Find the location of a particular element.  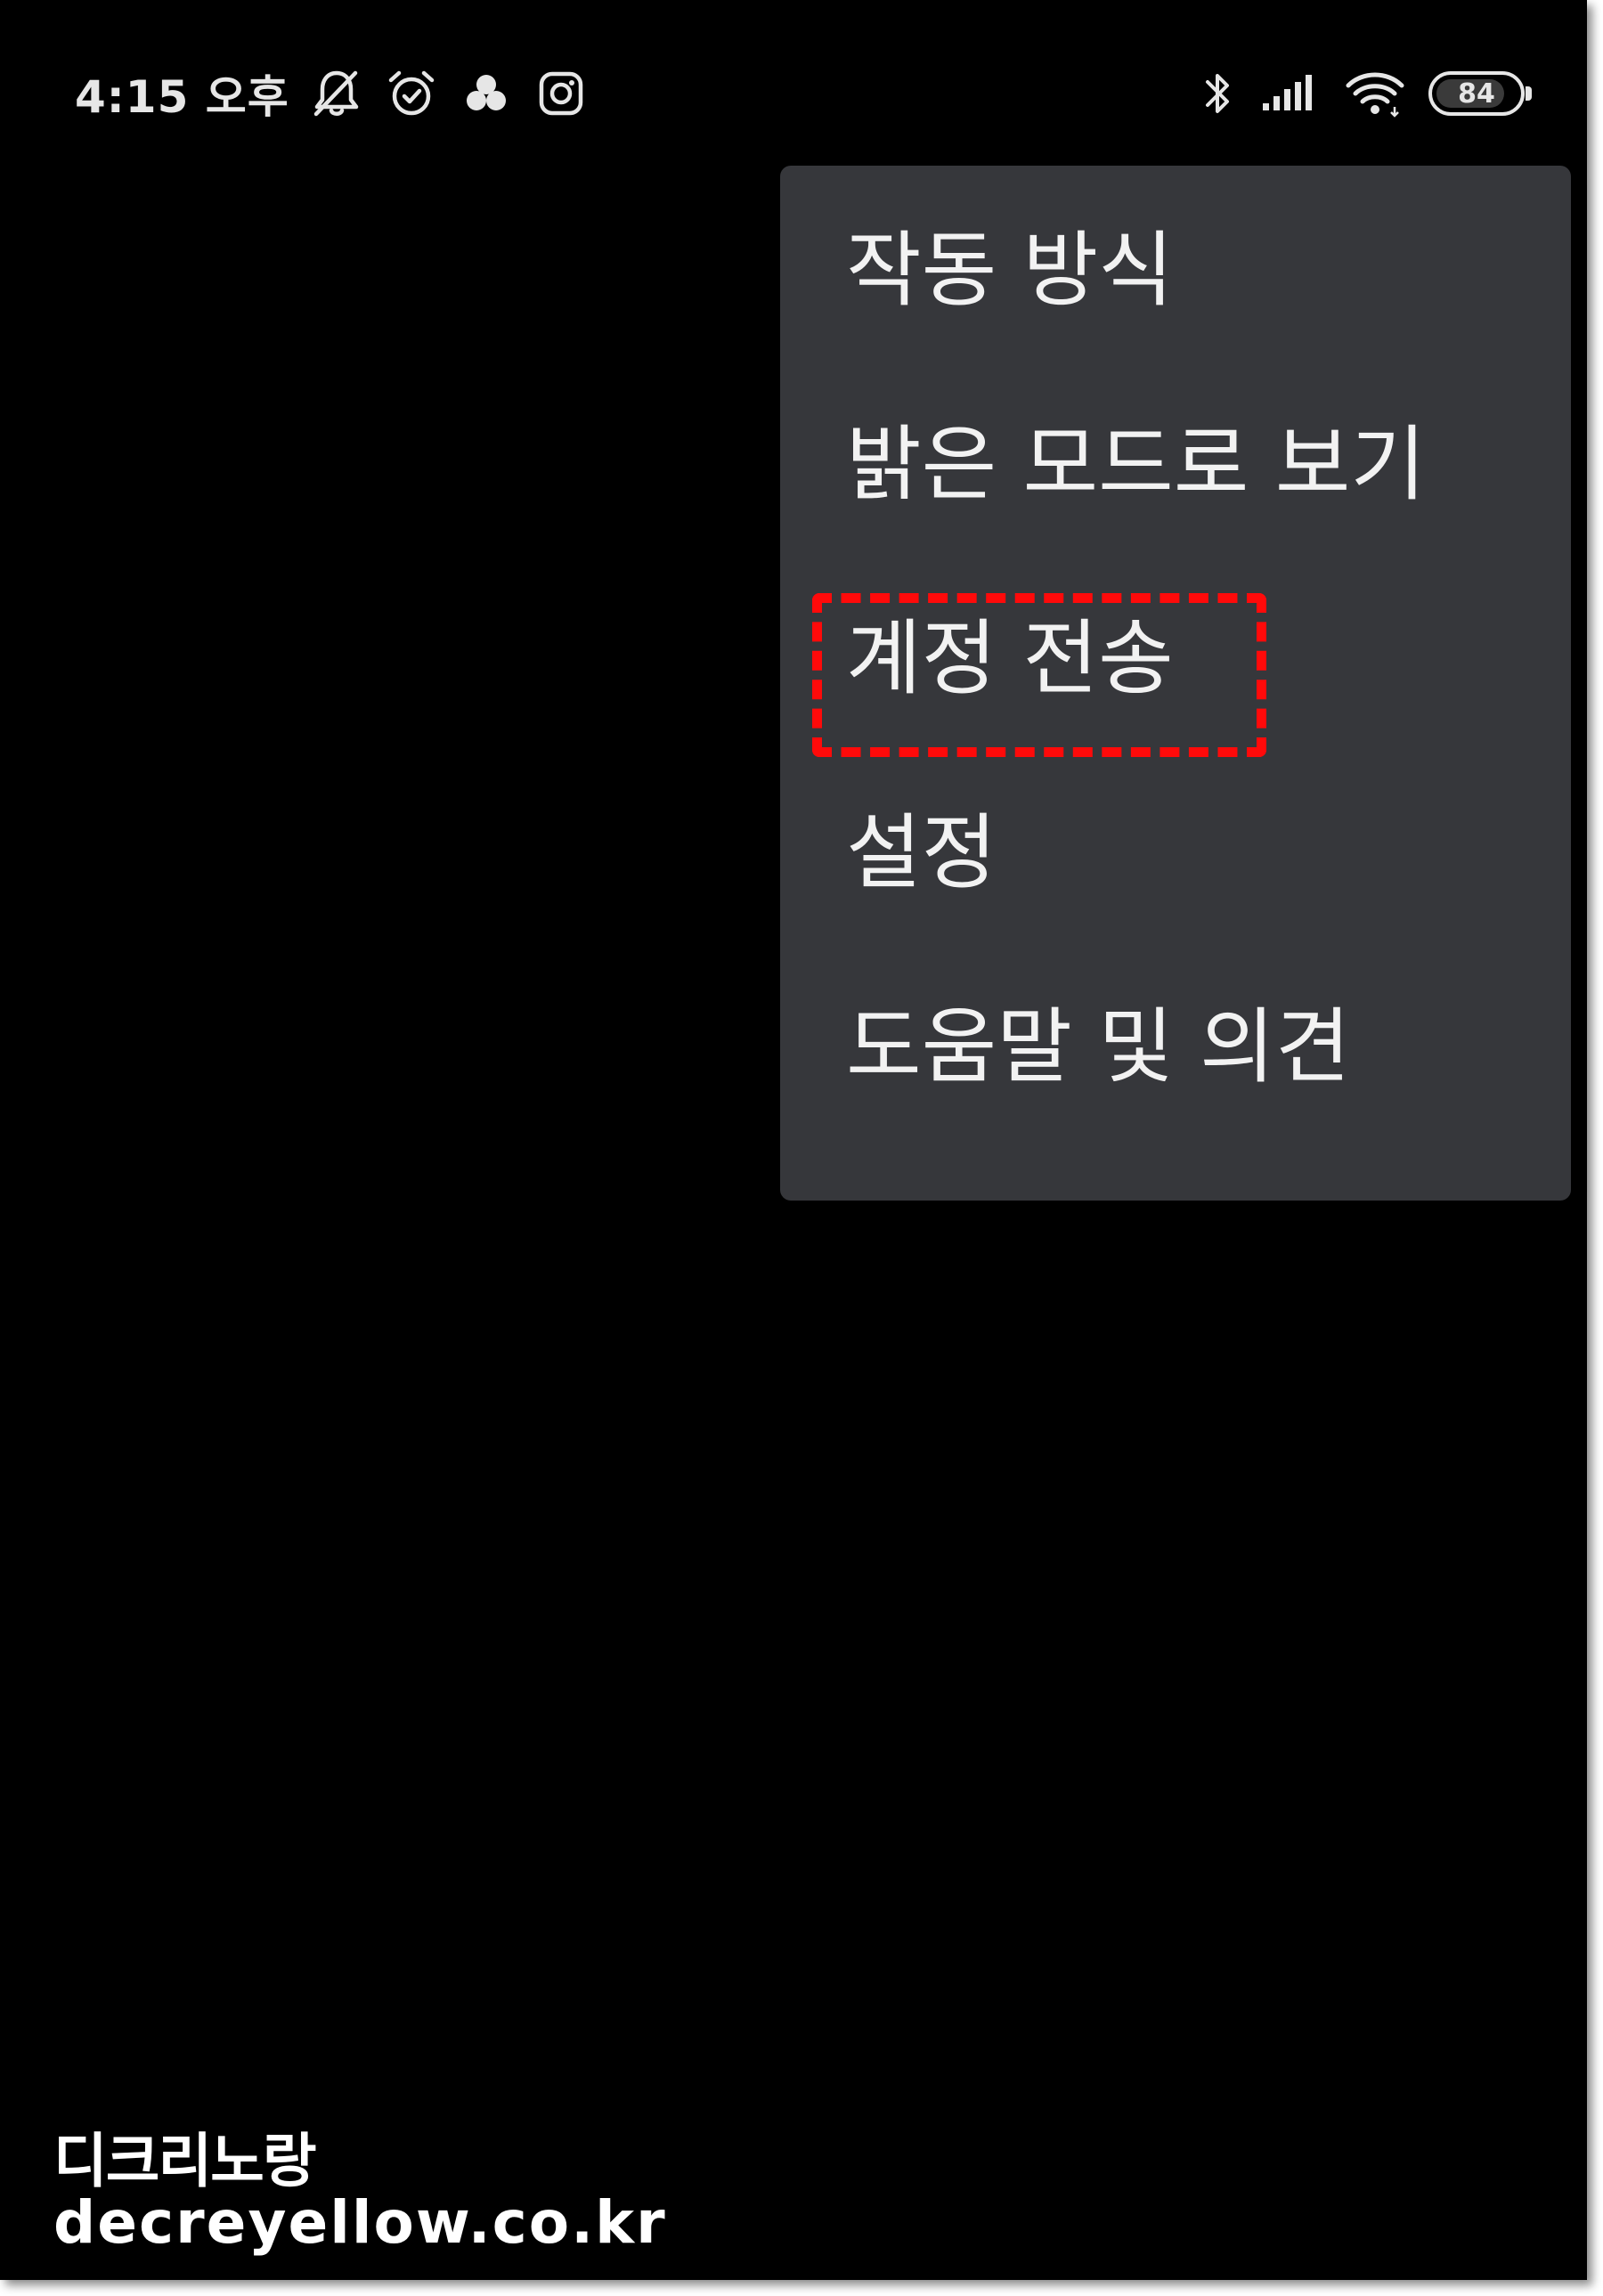

menu-item-help-feedback: 도움말 및 의견 is located at coordinates (1175, 1039).